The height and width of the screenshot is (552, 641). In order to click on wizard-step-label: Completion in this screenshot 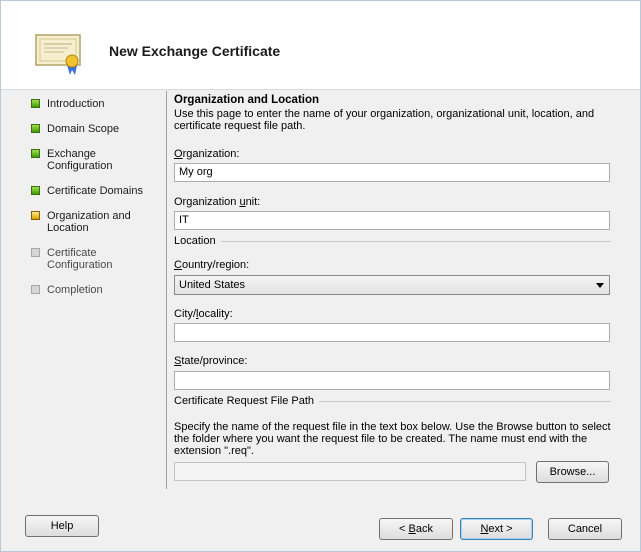, I will do `click(75, 290)`.